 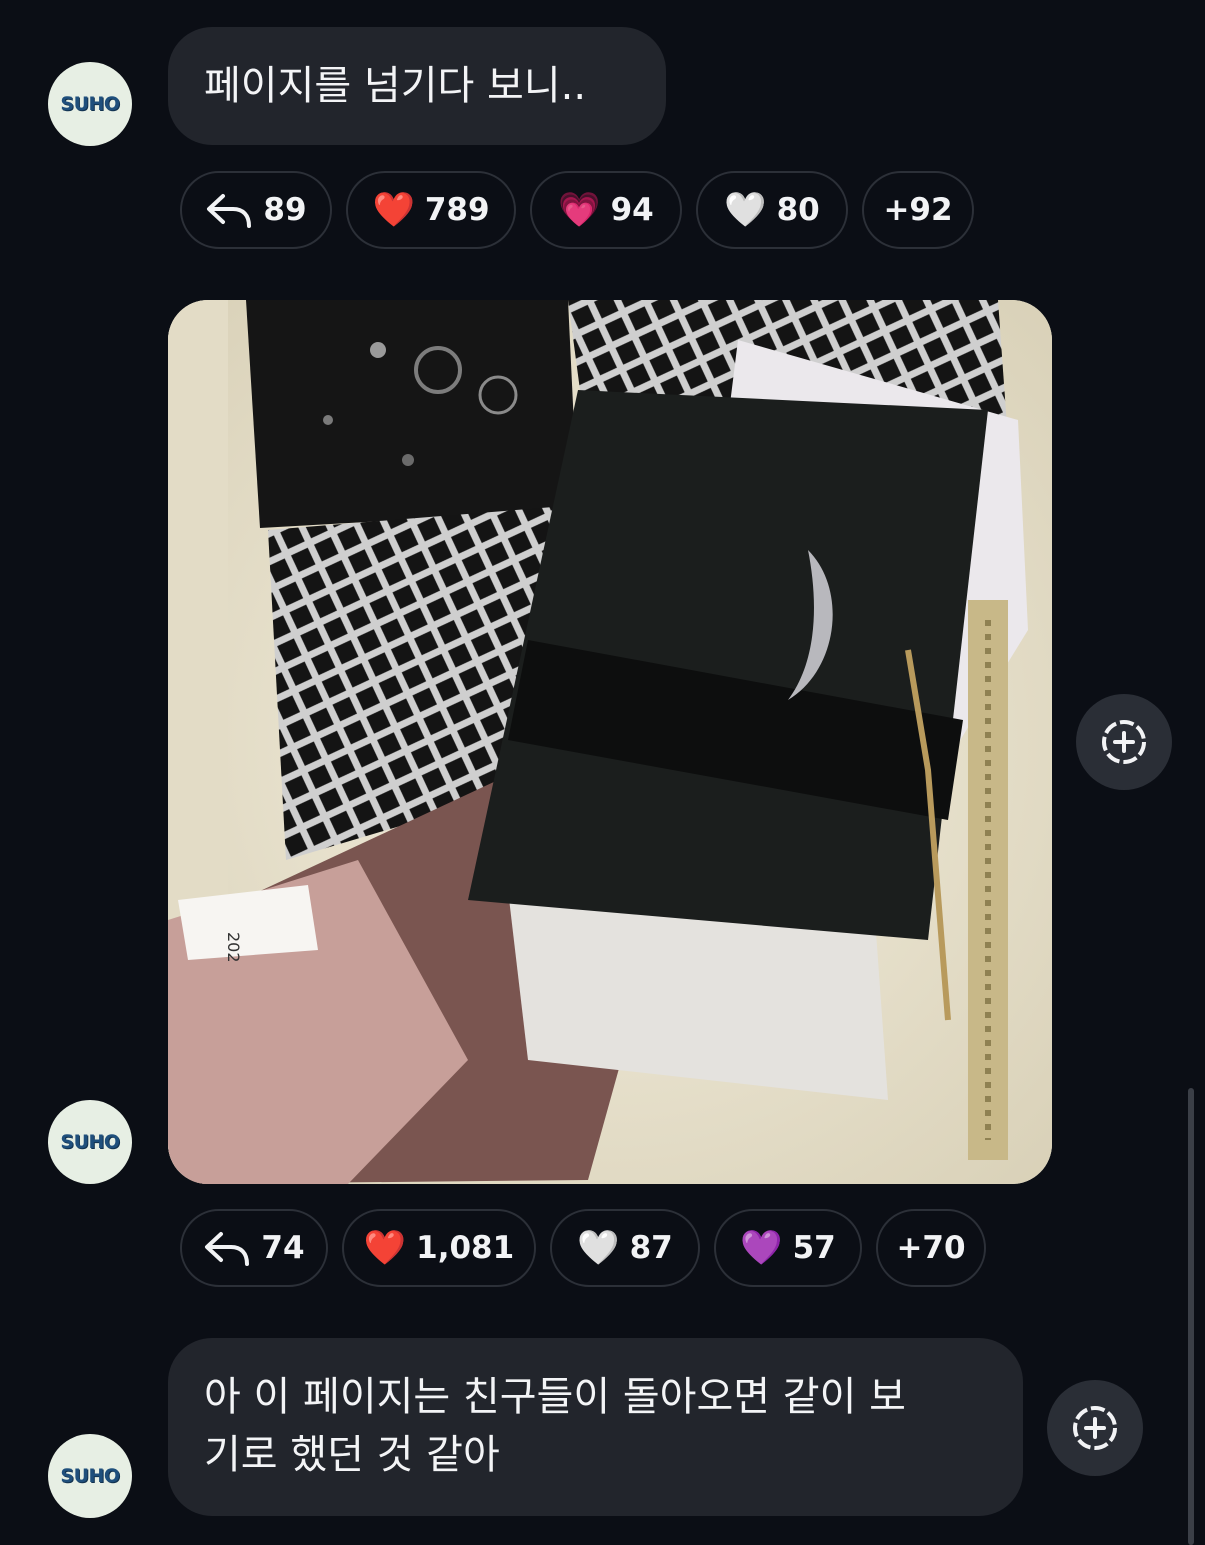 I want to click on reaction-count: 87, so click(x=651, y=1248).